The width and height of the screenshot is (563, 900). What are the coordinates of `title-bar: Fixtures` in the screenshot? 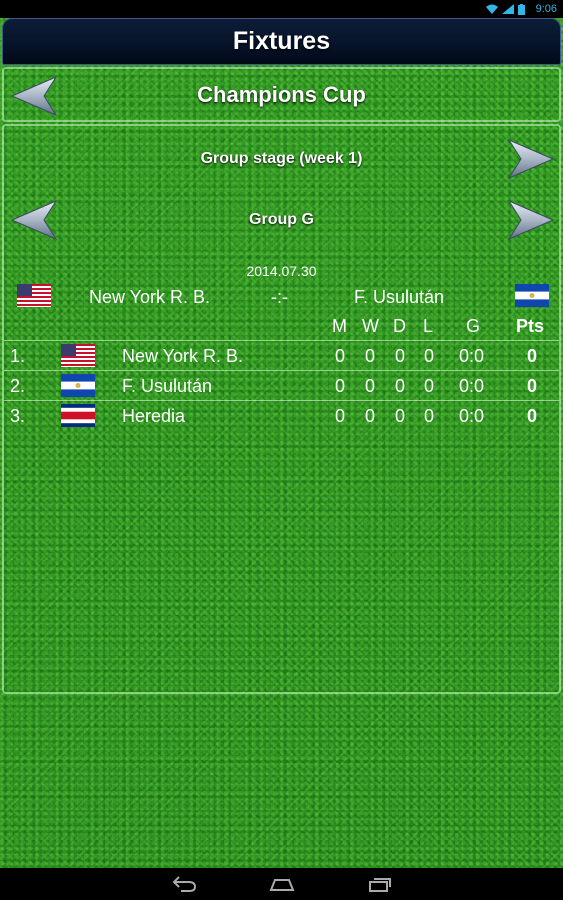 It's located at (281, 41).